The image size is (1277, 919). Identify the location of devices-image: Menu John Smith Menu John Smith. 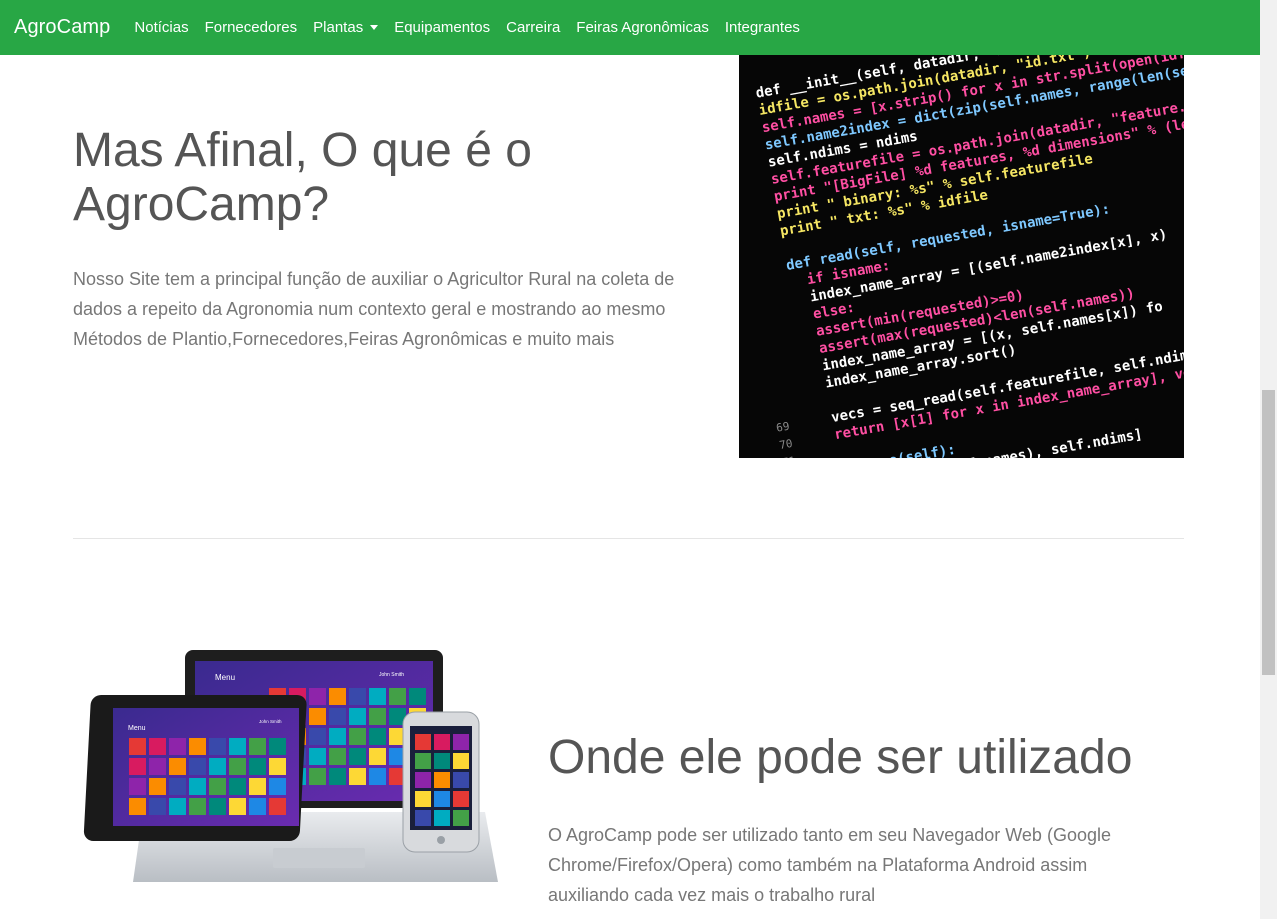
(293, 769).